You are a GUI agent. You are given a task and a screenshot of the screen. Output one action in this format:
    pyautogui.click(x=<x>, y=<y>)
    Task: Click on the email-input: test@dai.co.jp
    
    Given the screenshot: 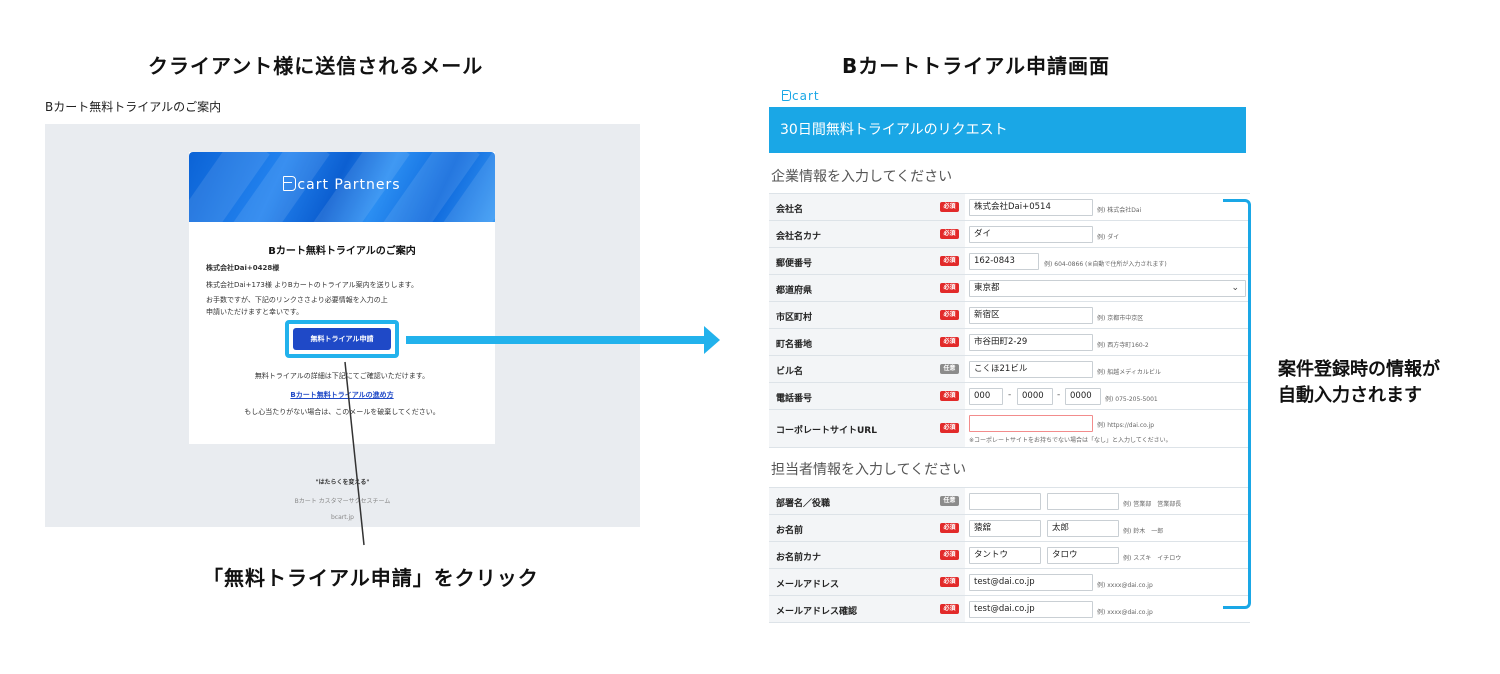 What is the action you would take?
    pyautogui.click(x=1031, y=582)
    